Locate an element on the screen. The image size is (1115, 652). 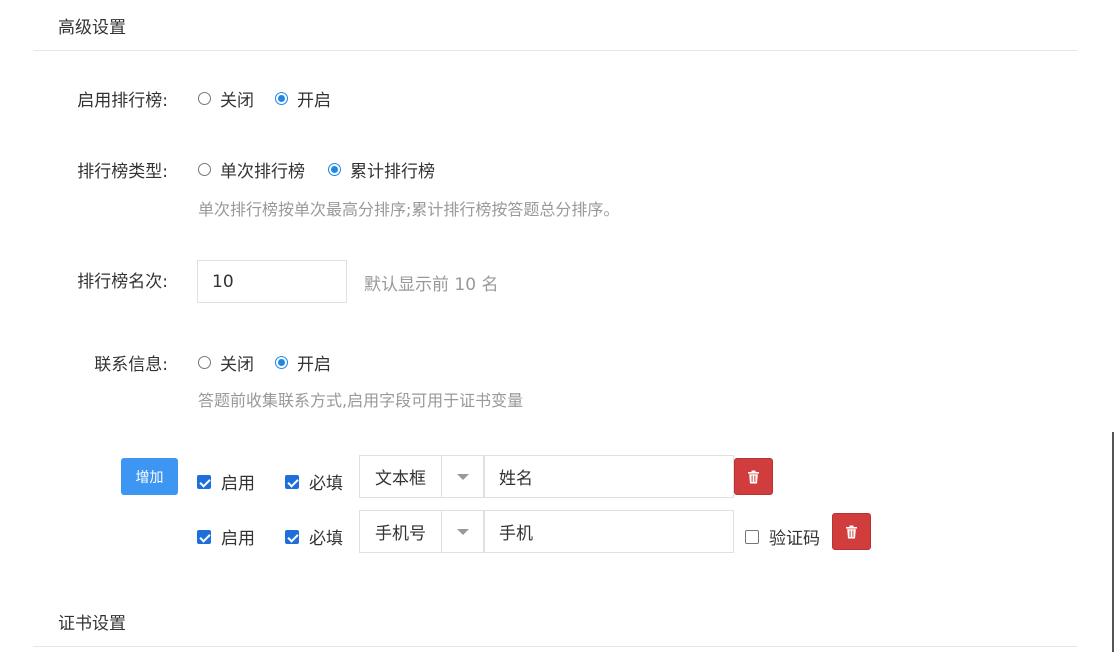
section-title-certificate: 证书设置 is located at coordinates (92, 624).